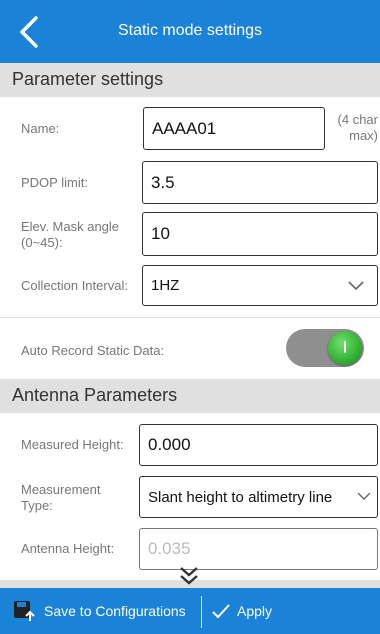 The width and height of the screenshot is (380, 634). I want to click on save-label: Save to Configurations, so click(115, 611).